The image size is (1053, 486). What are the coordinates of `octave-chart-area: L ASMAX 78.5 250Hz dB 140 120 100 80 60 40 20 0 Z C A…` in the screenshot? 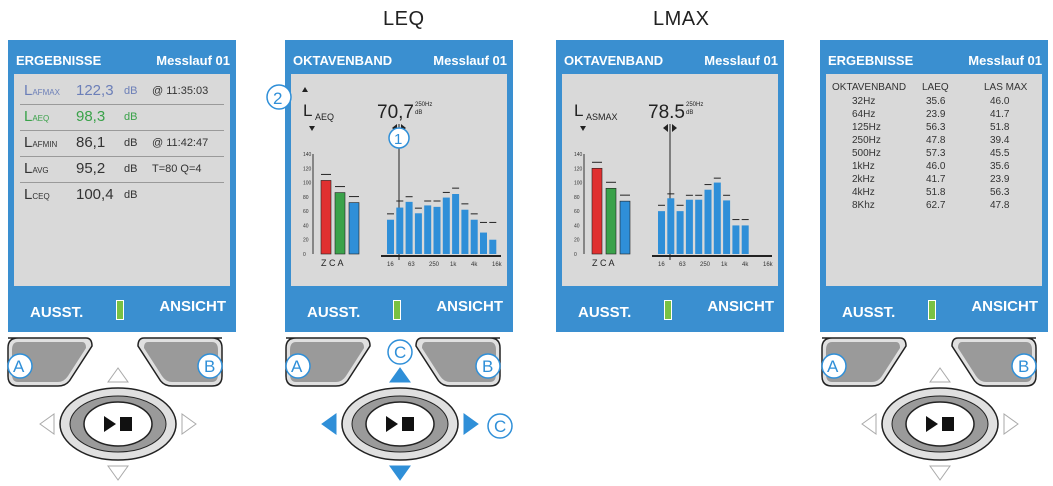 It's located at (670, 180).